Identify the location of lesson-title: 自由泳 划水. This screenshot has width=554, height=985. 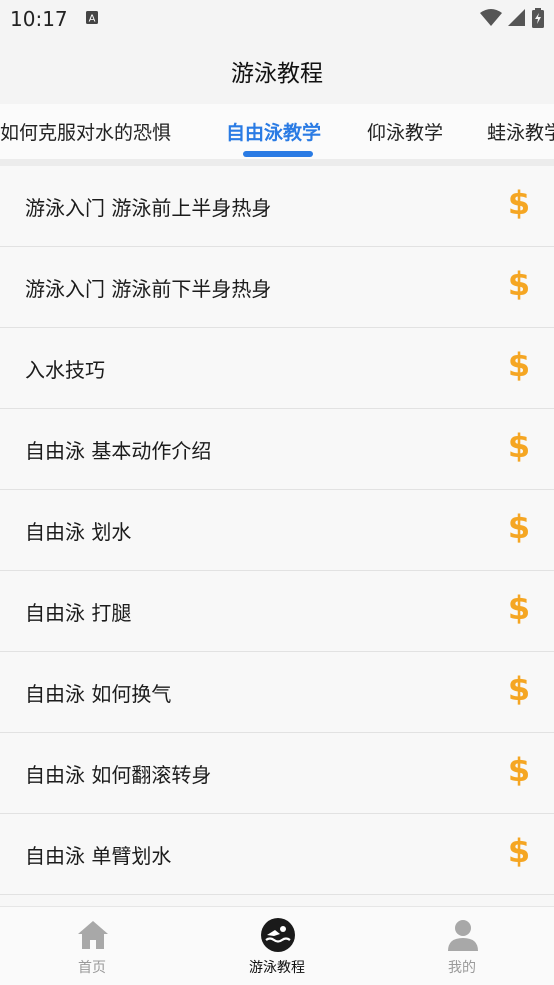
(78, 531).